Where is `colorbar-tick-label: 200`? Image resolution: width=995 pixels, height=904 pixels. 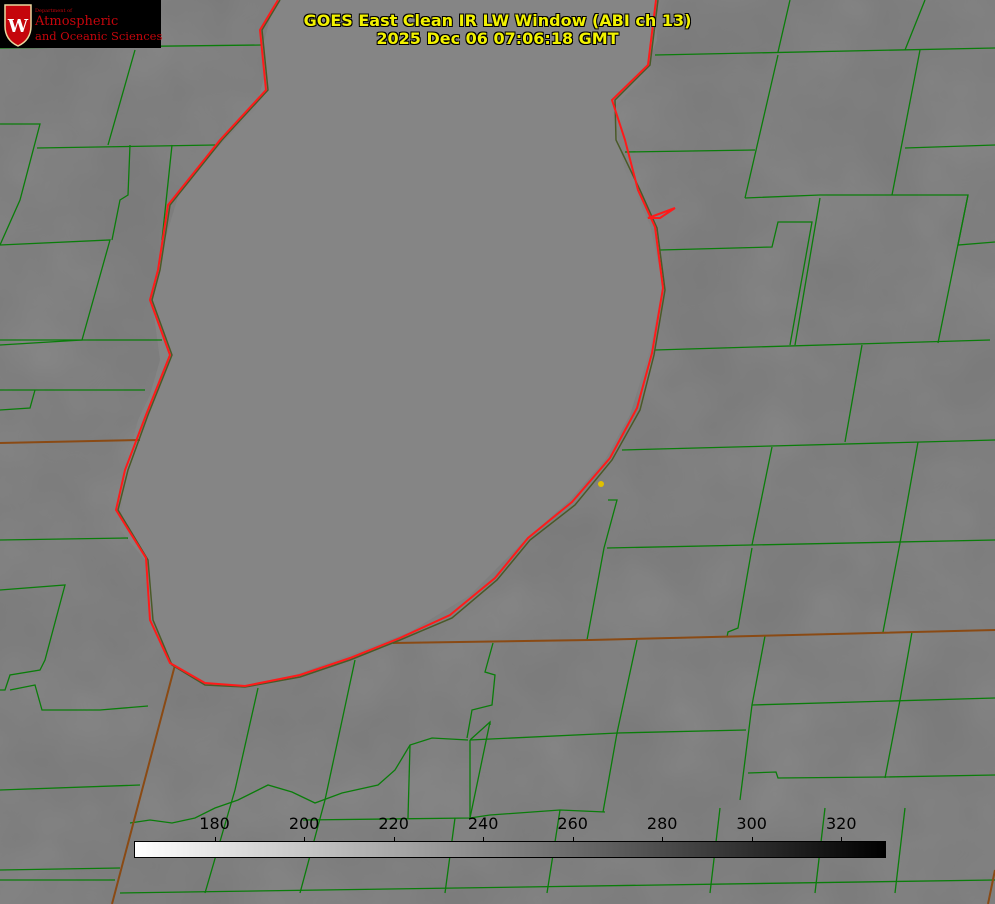 colorbar-tick-label: 200 is located at coordinates (304, 823).